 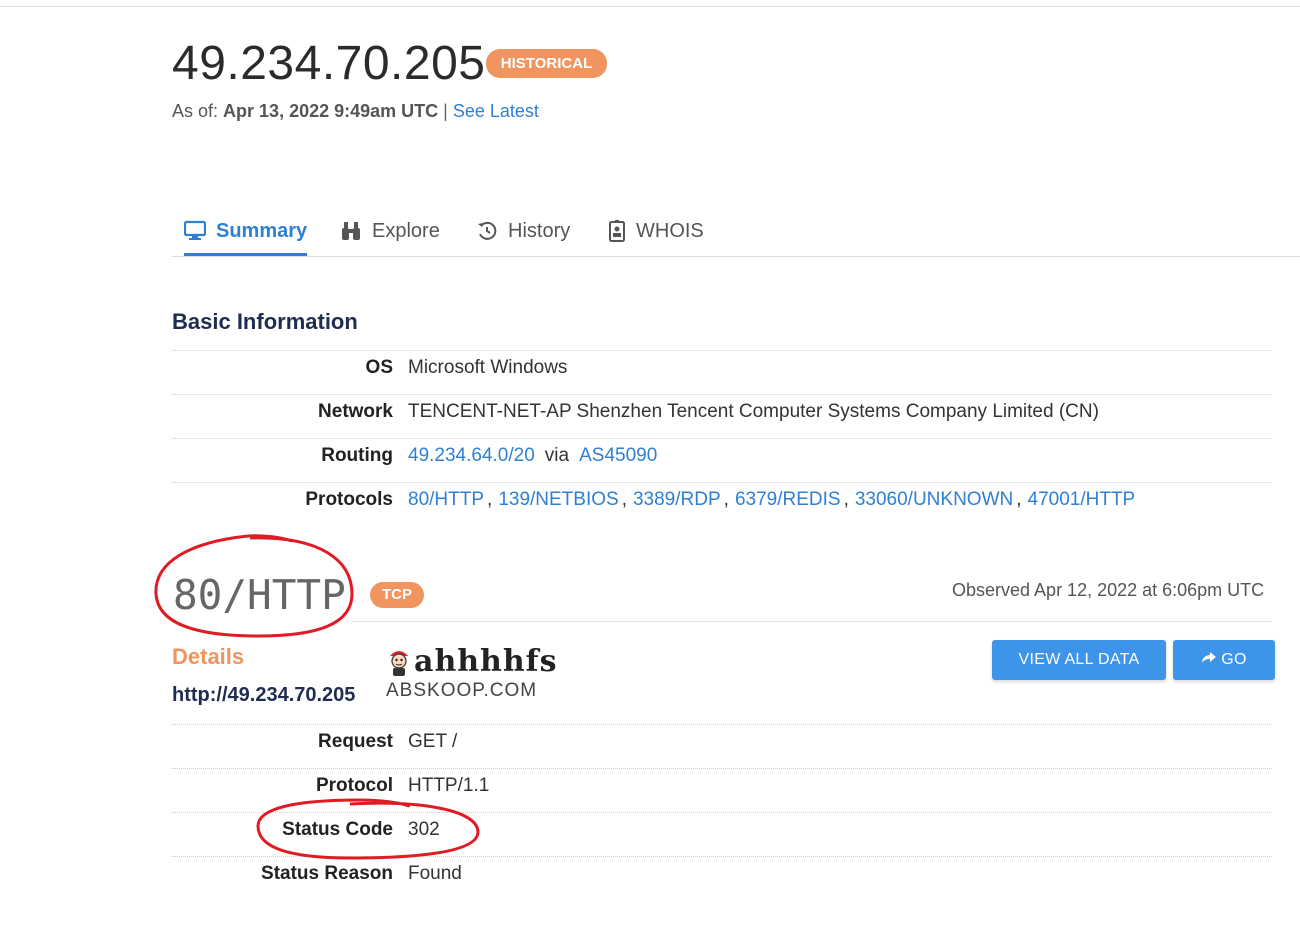 I want to click on tab-history: History, so click(x=523, y=235).